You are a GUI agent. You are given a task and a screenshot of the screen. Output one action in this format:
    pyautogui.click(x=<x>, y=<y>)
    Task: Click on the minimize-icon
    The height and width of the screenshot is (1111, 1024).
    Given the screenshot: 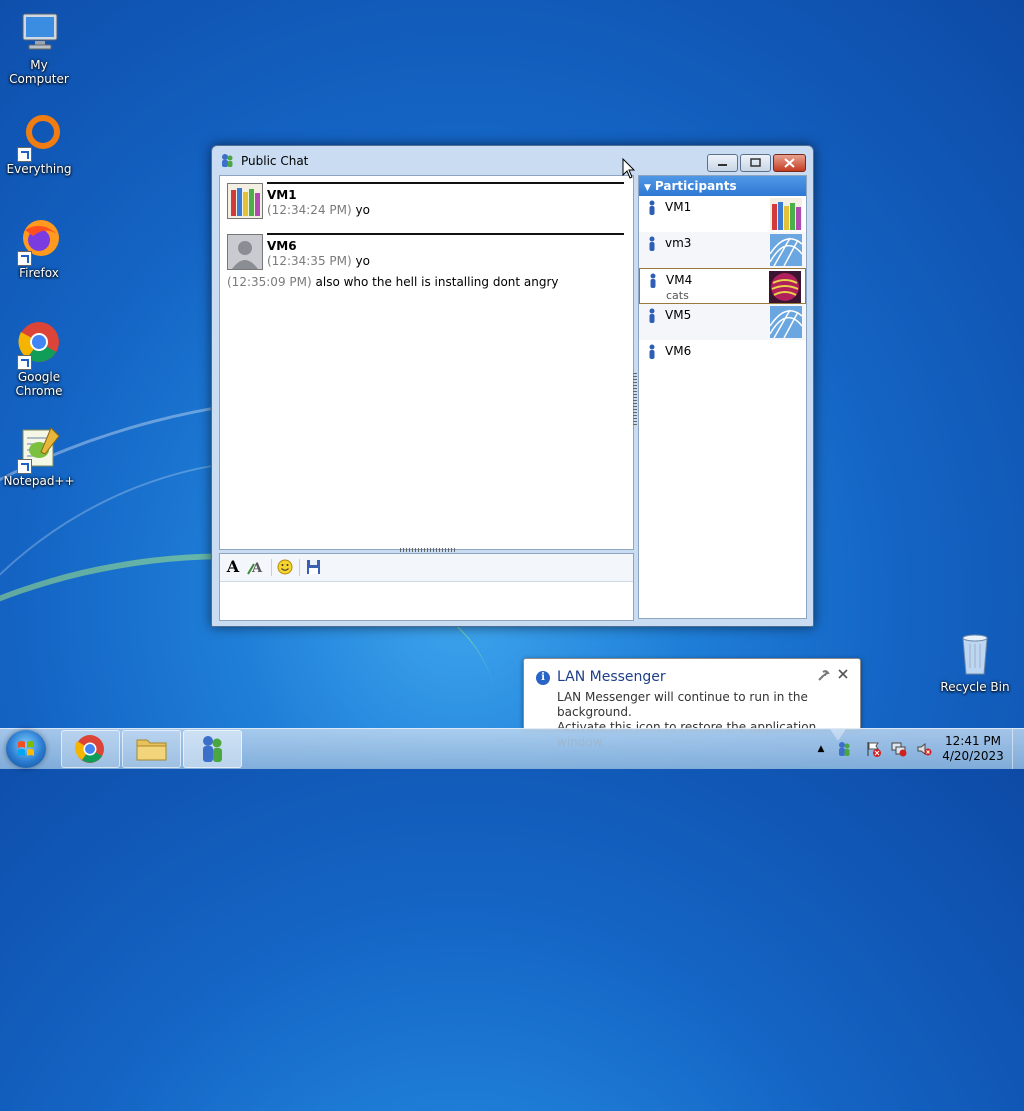 What is the action you would take?
    pyautogui.click(x=722, y=165)
    